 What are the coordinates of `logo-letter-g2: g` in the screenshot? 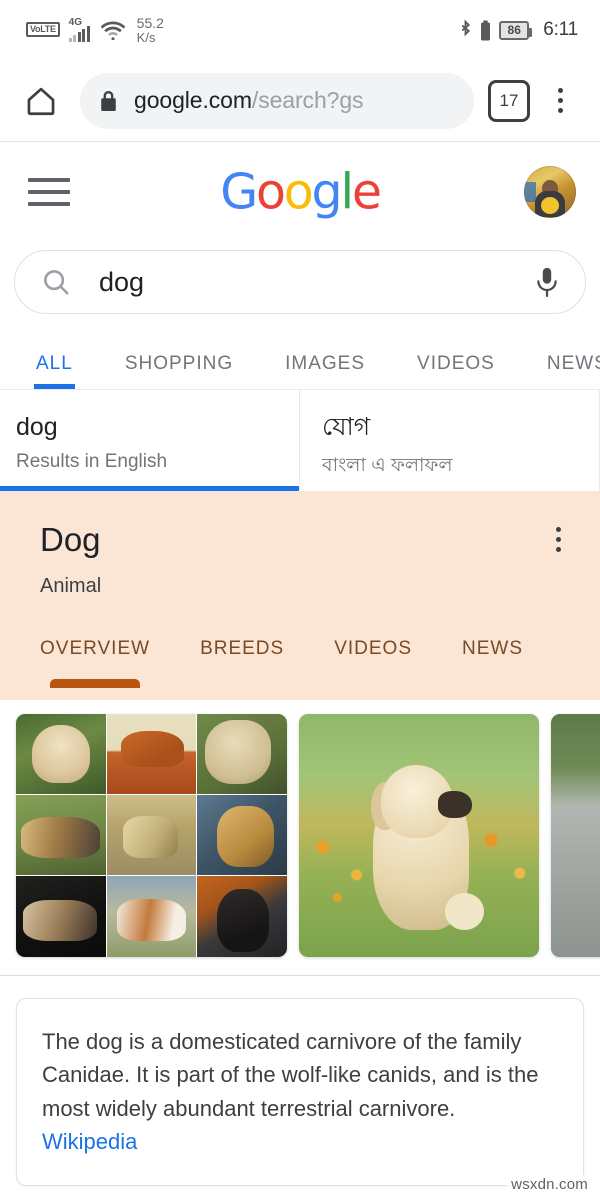 It's located at (327, 192).